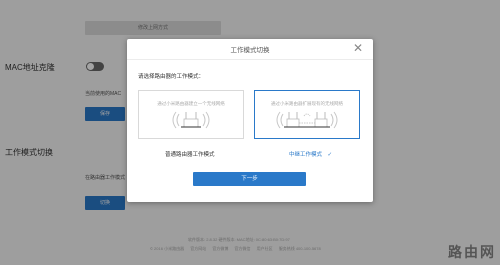  What do you see at coordinates (472, 252) in the screenshot?
I see `watermark-logo: 路由网` at bounding box center [472, 252].